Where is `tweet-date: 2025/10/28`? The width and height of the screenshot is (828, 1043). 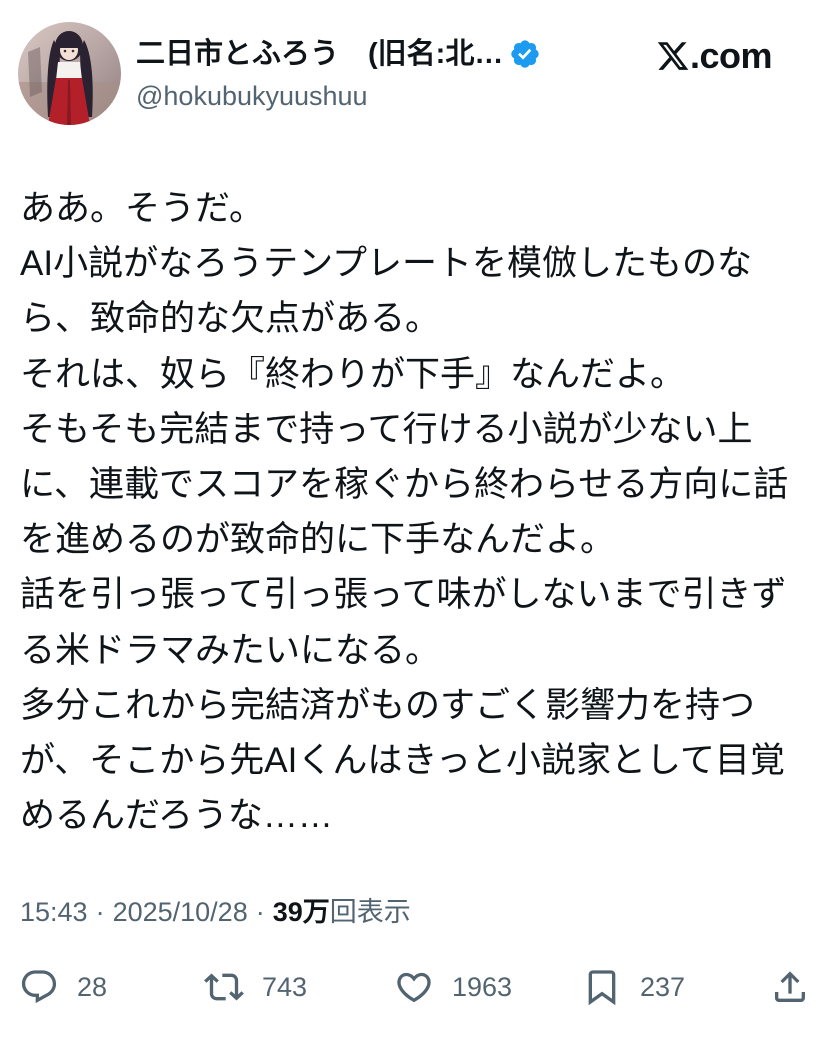 tweet-date: 2025/10/28 is located at coordinates (180, 912).